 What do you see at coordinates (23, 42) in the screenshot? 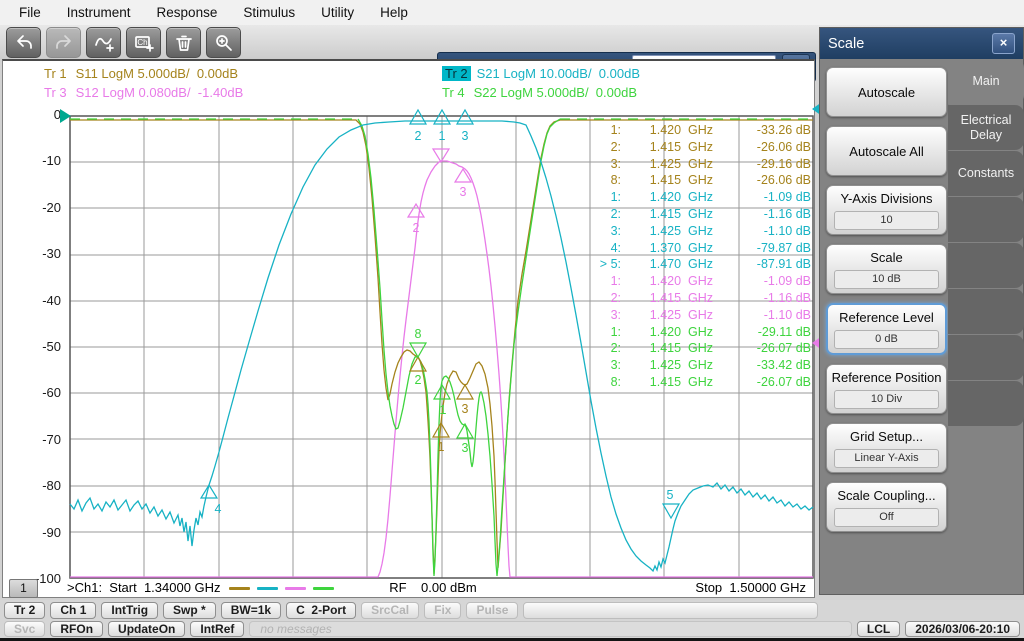
I see `undo-button` at bounding box center [23, 42].